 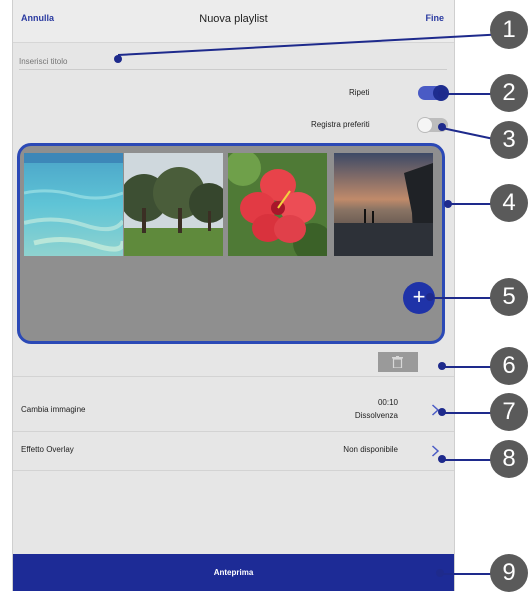 What do you see at coordinates (47, 449) in the screenshot?
I see `overlay-effect-label: Effetto Overlay` at bounding box center [47, 449].